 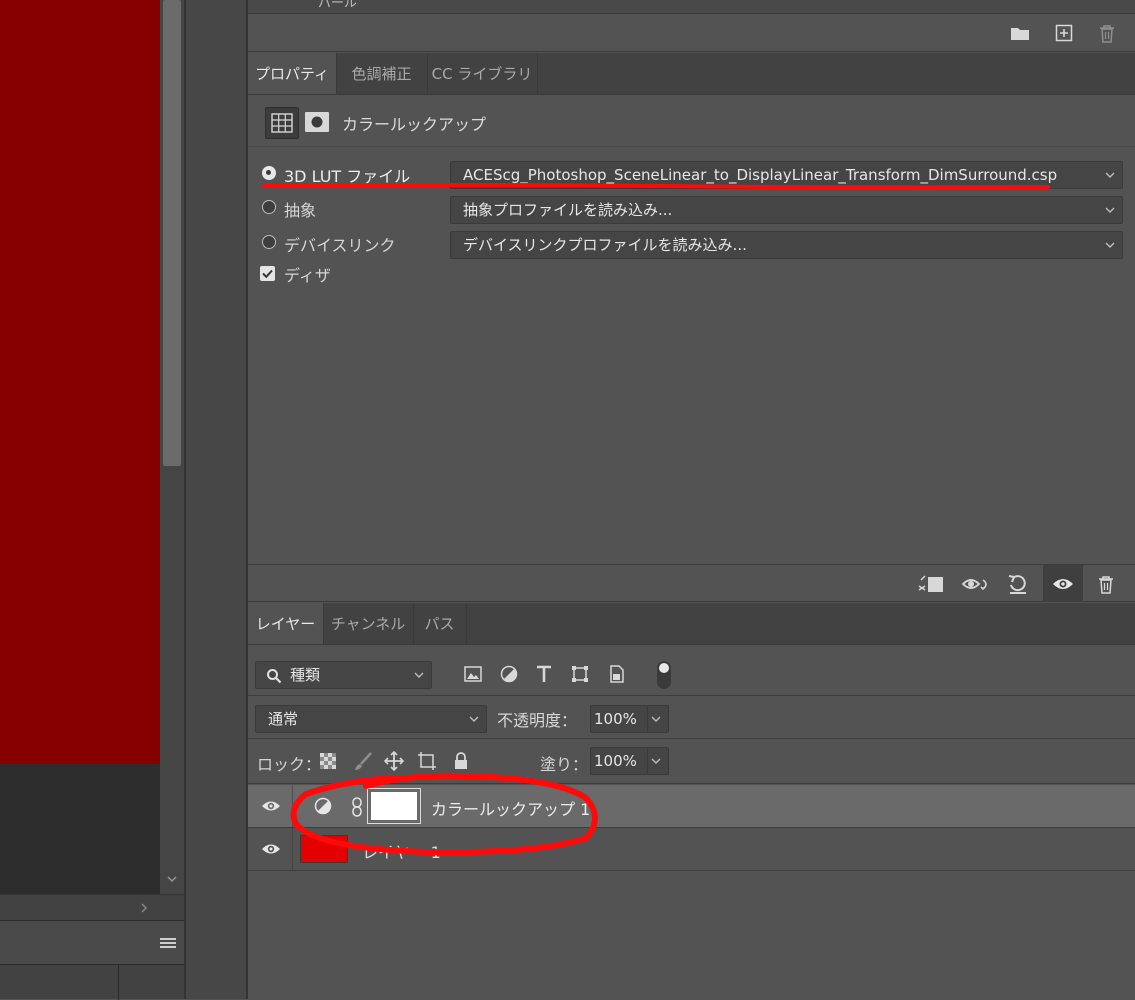 What do you see at coordinates (307, 275) in the screenshot?
I see `label-dither: ディザ` at bounding box center [307, 275].